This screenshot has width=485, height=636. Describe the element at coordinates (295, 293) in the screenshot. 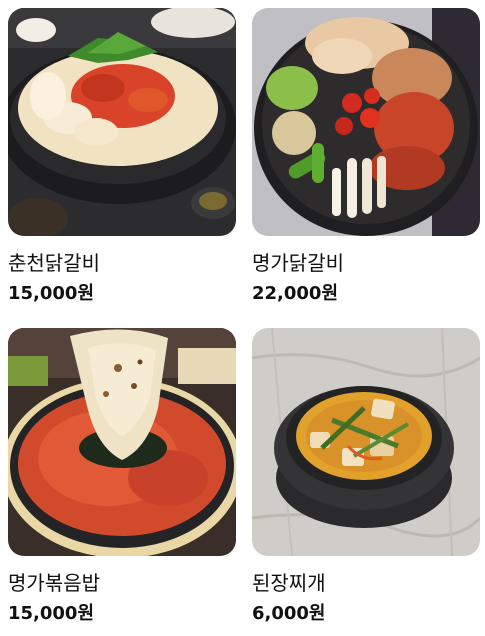

I see `menu-item-price: 22,000원` at that location.